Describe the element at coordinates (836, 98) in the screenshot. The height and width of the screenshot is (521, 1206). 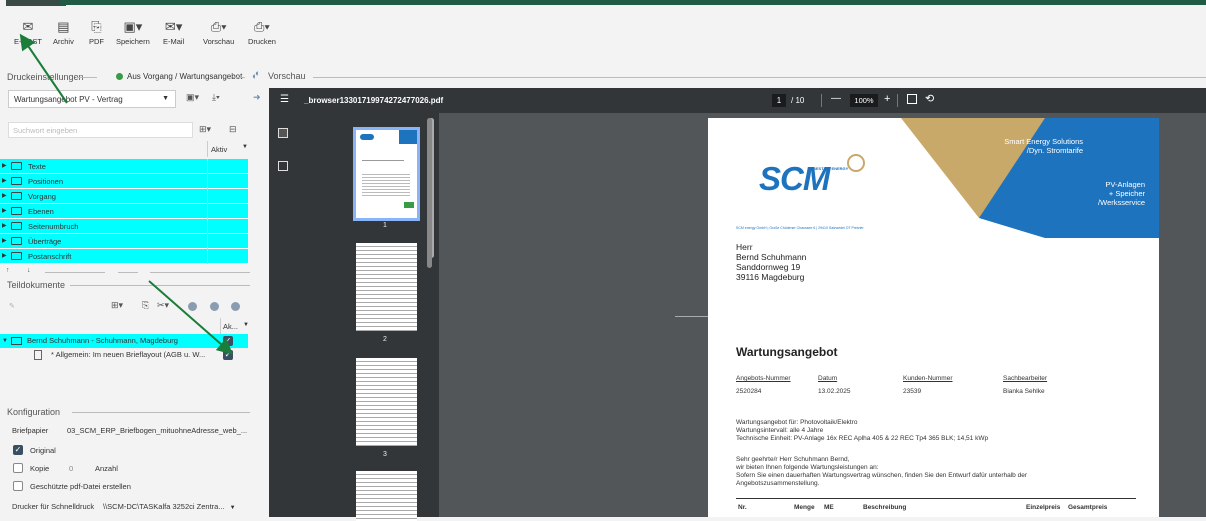
I see `zoom-out-icon: —` at that location.